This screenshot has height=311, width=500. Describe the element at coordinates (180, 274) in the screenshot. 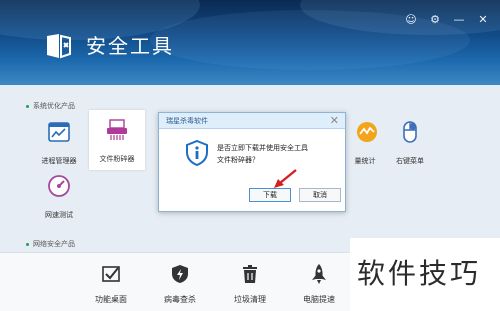

I see `virus-scan-icon` at that location.